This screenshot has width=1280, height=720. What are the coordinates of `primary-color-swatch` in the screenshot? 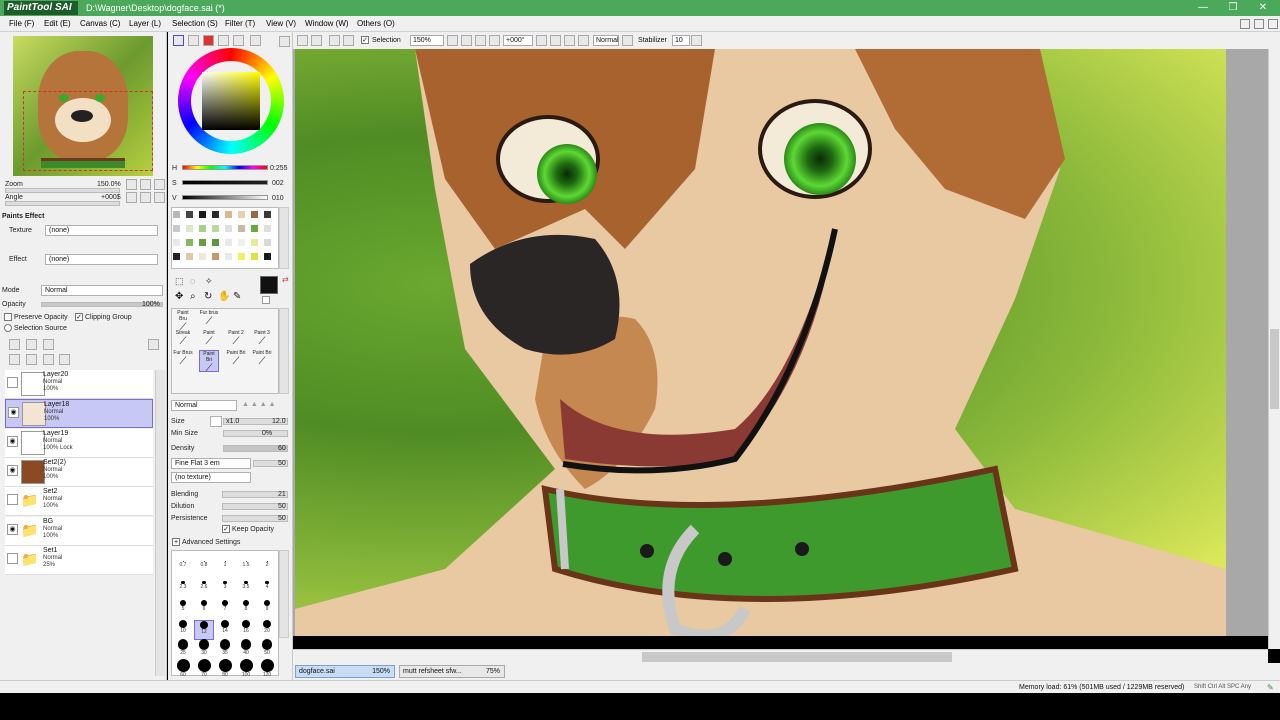 It's located at (269, 285).